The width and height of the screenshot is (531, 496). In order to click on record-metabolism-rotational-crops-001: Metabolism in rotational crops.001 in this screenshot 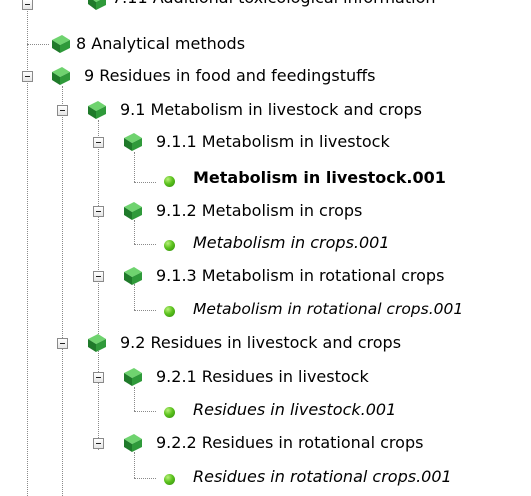, I will do `click(265, 309)`.